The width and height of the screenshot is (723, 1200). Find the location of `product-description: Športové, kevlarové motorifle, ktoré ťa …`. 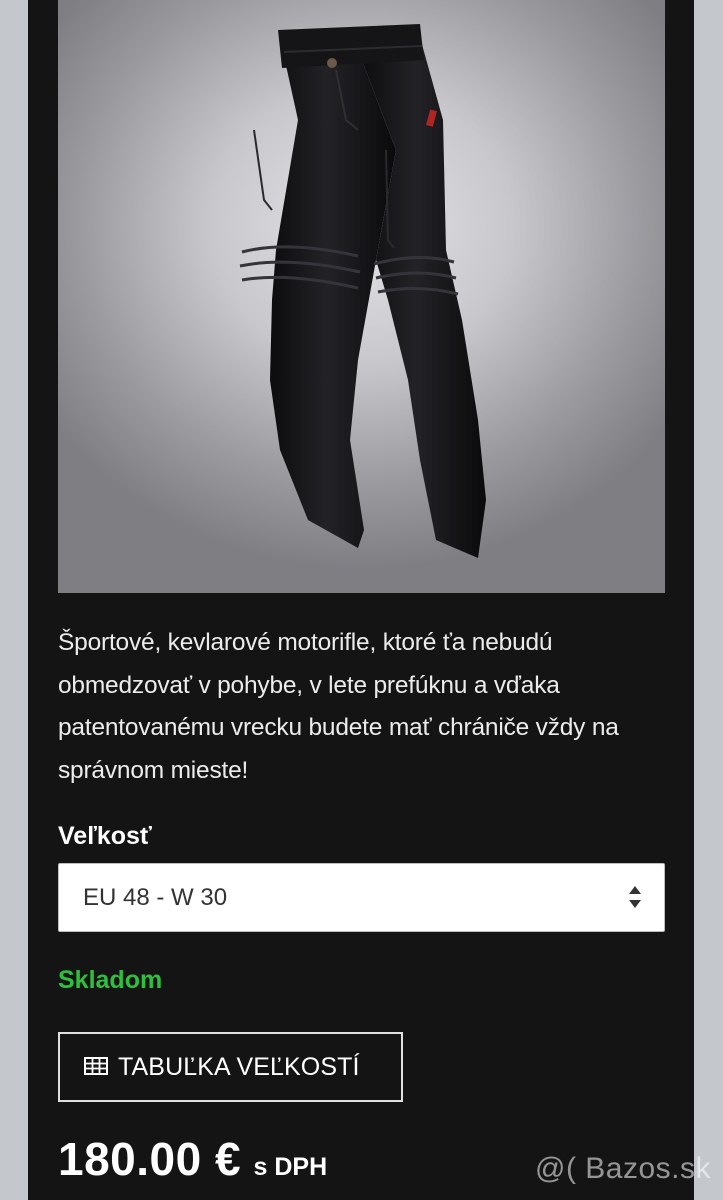

product-description: Športové, kevlarové motorifle, ktoré ťa … is located at coordinates (338, 706).